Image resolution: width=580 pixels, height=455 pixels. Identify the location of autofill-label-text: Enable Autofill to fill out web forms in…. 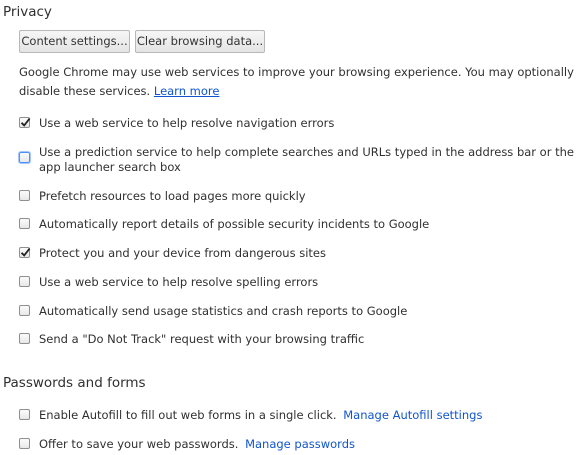
(188, 415).